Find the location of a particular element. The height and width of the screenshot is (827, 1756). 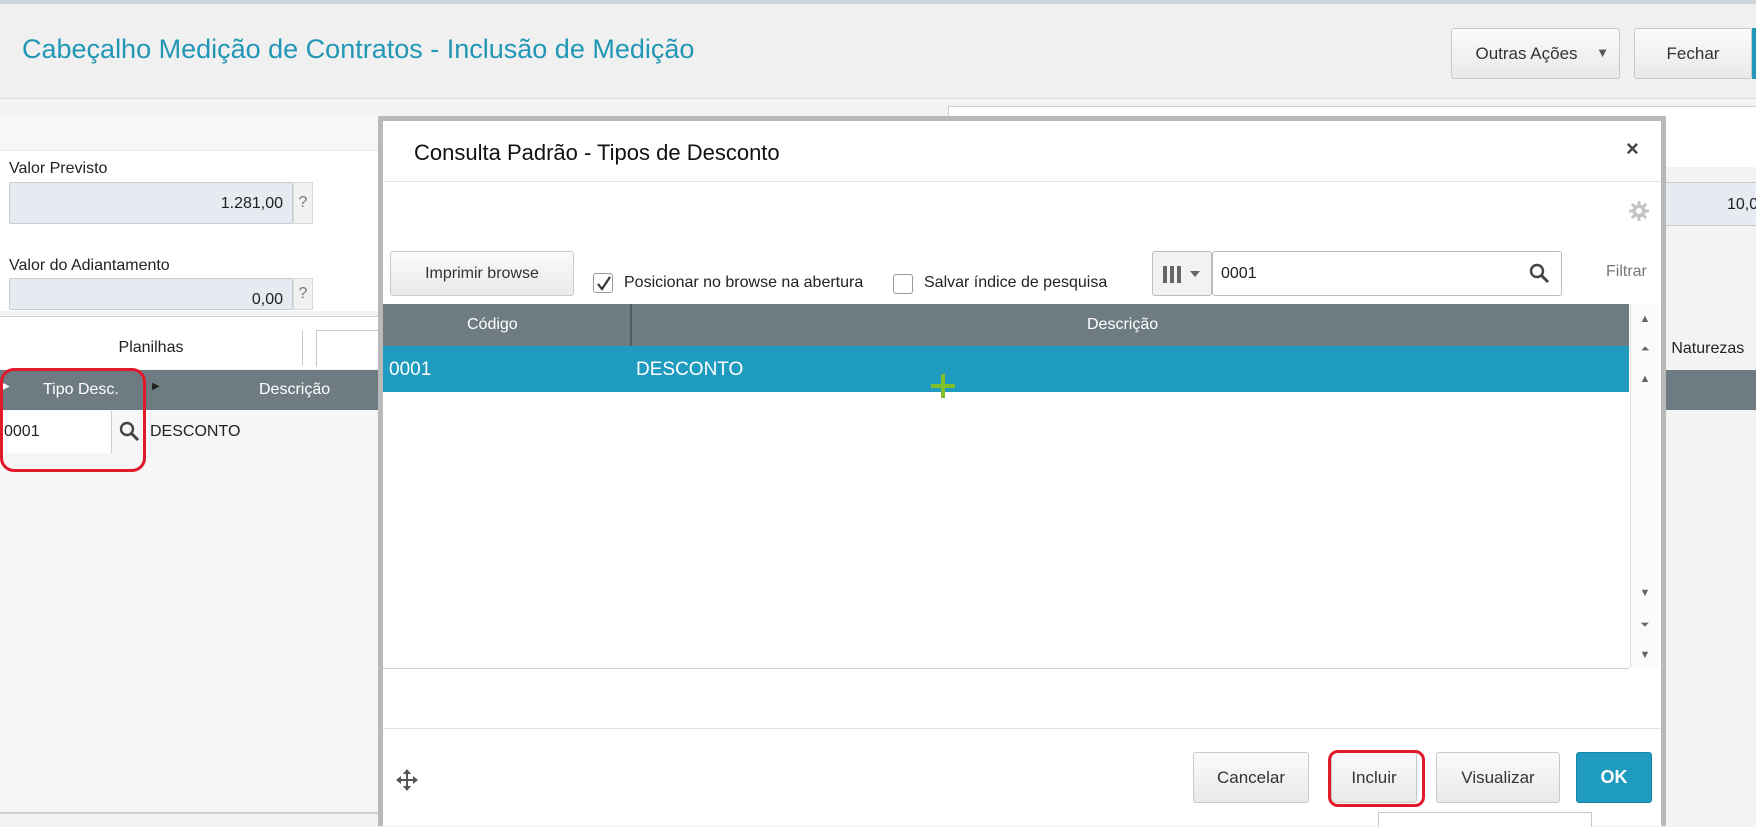

tab-naturezas: t. Naturezas is located at coordinates (1707, 349).